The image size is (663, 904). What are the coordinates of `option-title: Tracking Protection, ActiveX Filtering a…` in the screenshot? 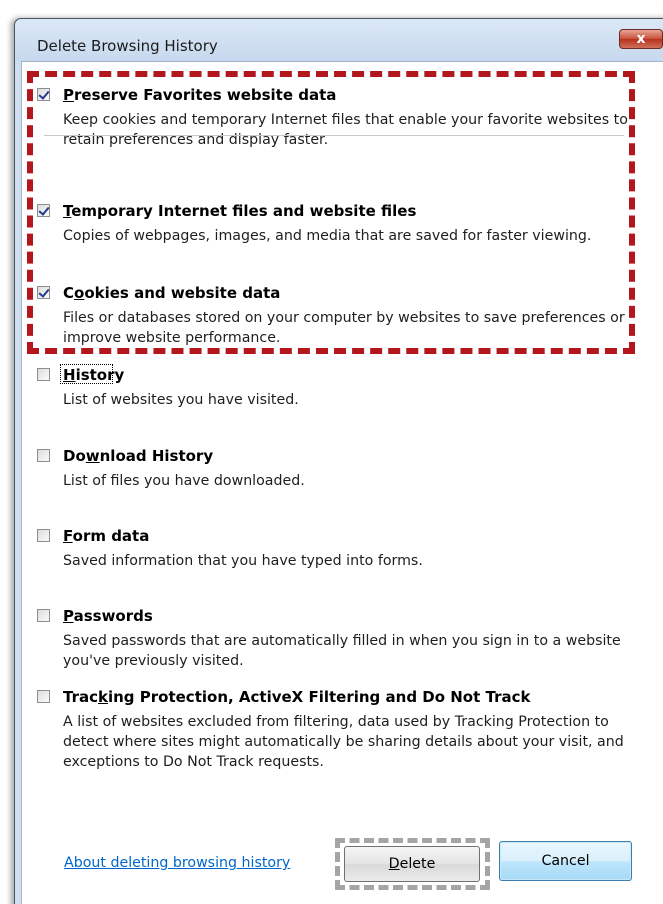 It's located at (297, 697).